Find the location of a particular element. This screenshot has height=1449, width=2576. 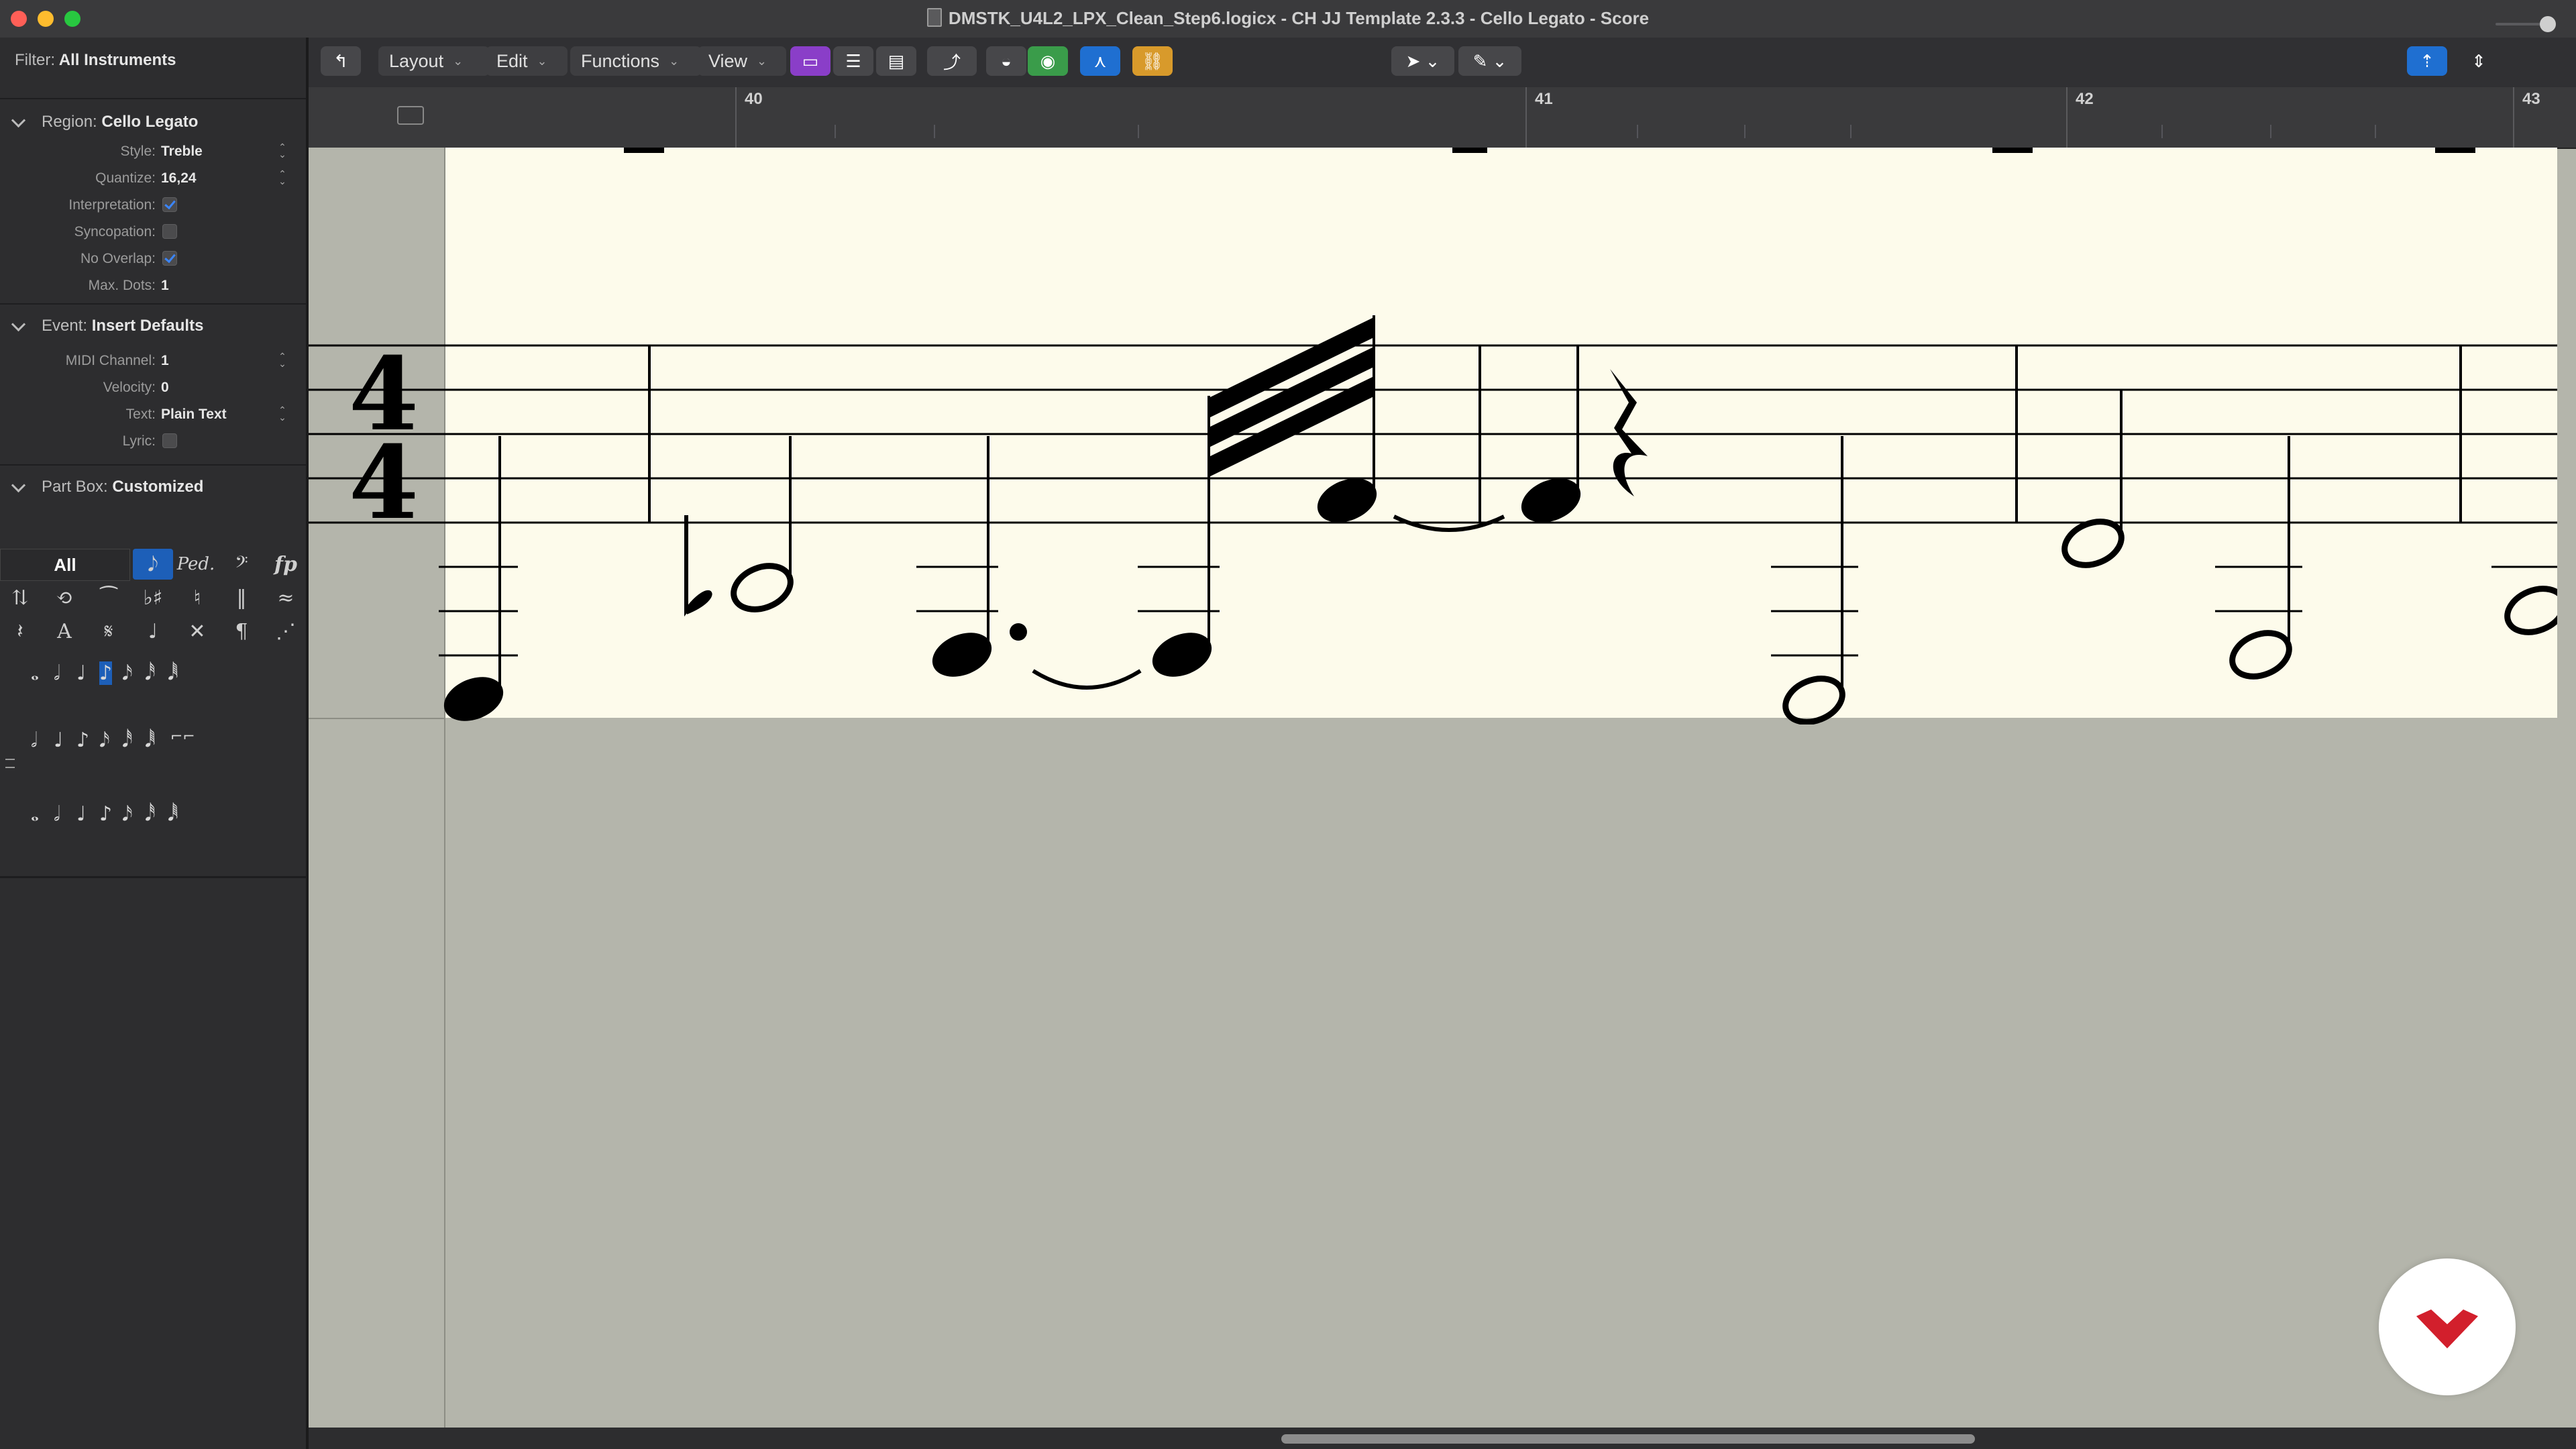

catch-button: ◒ is located at coordinates (1006, 61).